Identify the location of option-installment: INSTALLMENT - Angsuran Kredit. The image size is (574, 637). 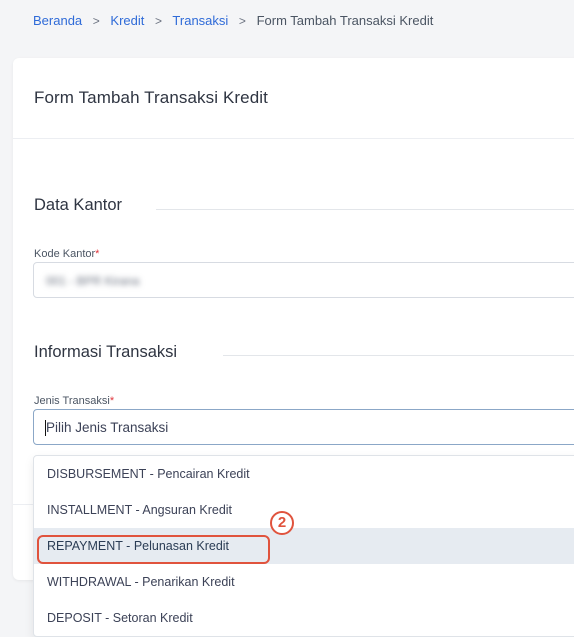
(304, 510).